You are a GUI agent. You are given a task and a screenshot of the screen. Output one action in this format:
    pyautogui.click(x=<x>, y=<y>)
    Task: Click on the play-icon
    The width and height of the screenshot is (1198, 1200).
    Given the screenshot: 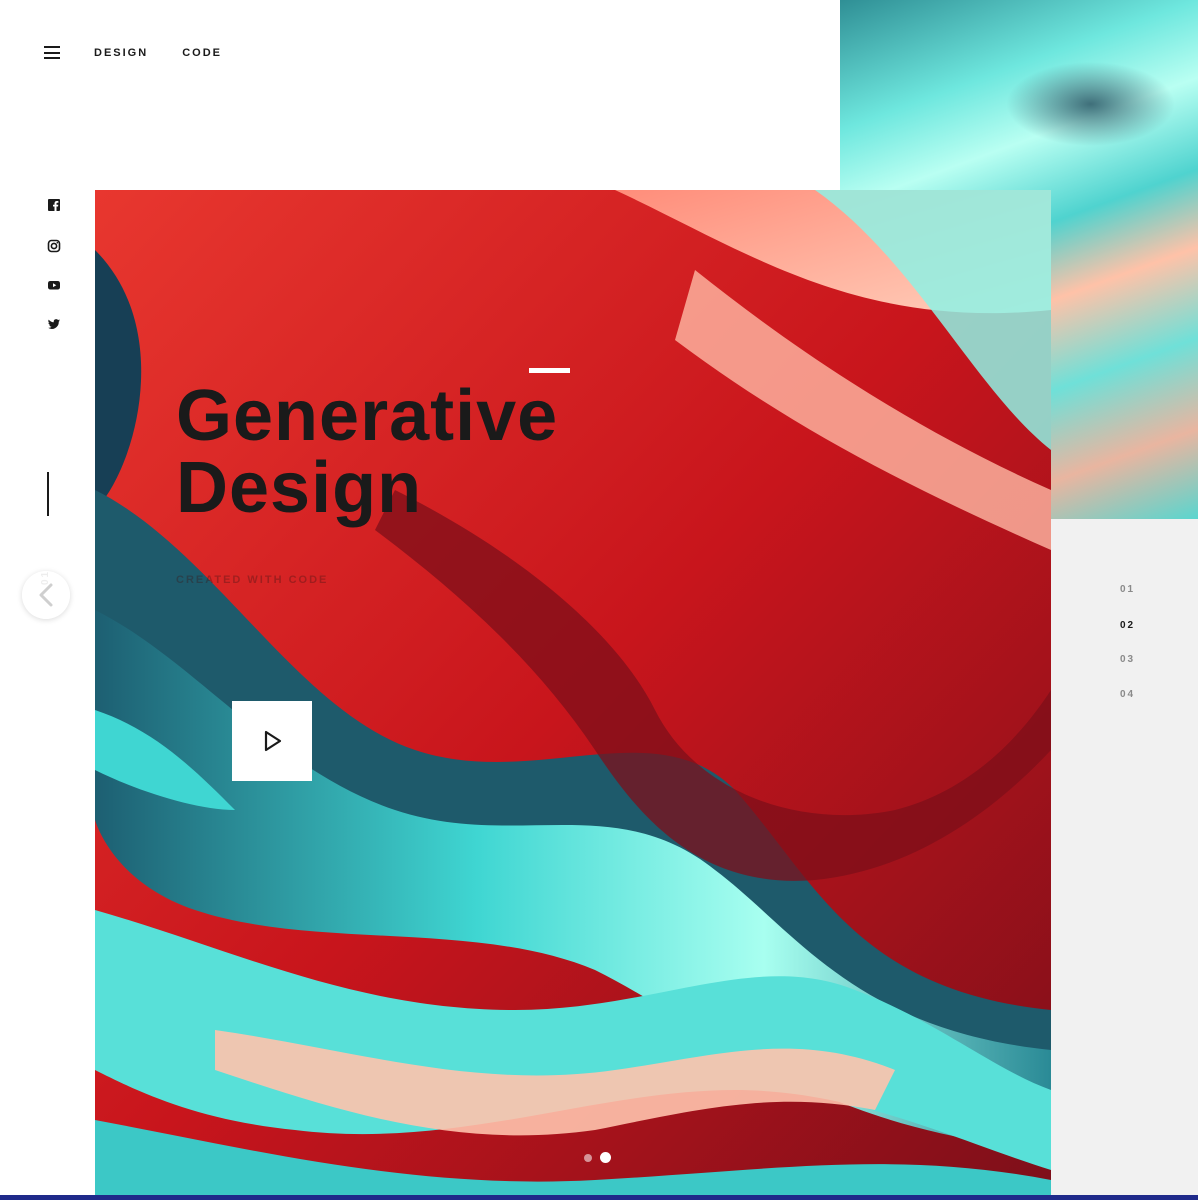 What is the action you would take?
    pyautogui.click(x=273, y=741)
    